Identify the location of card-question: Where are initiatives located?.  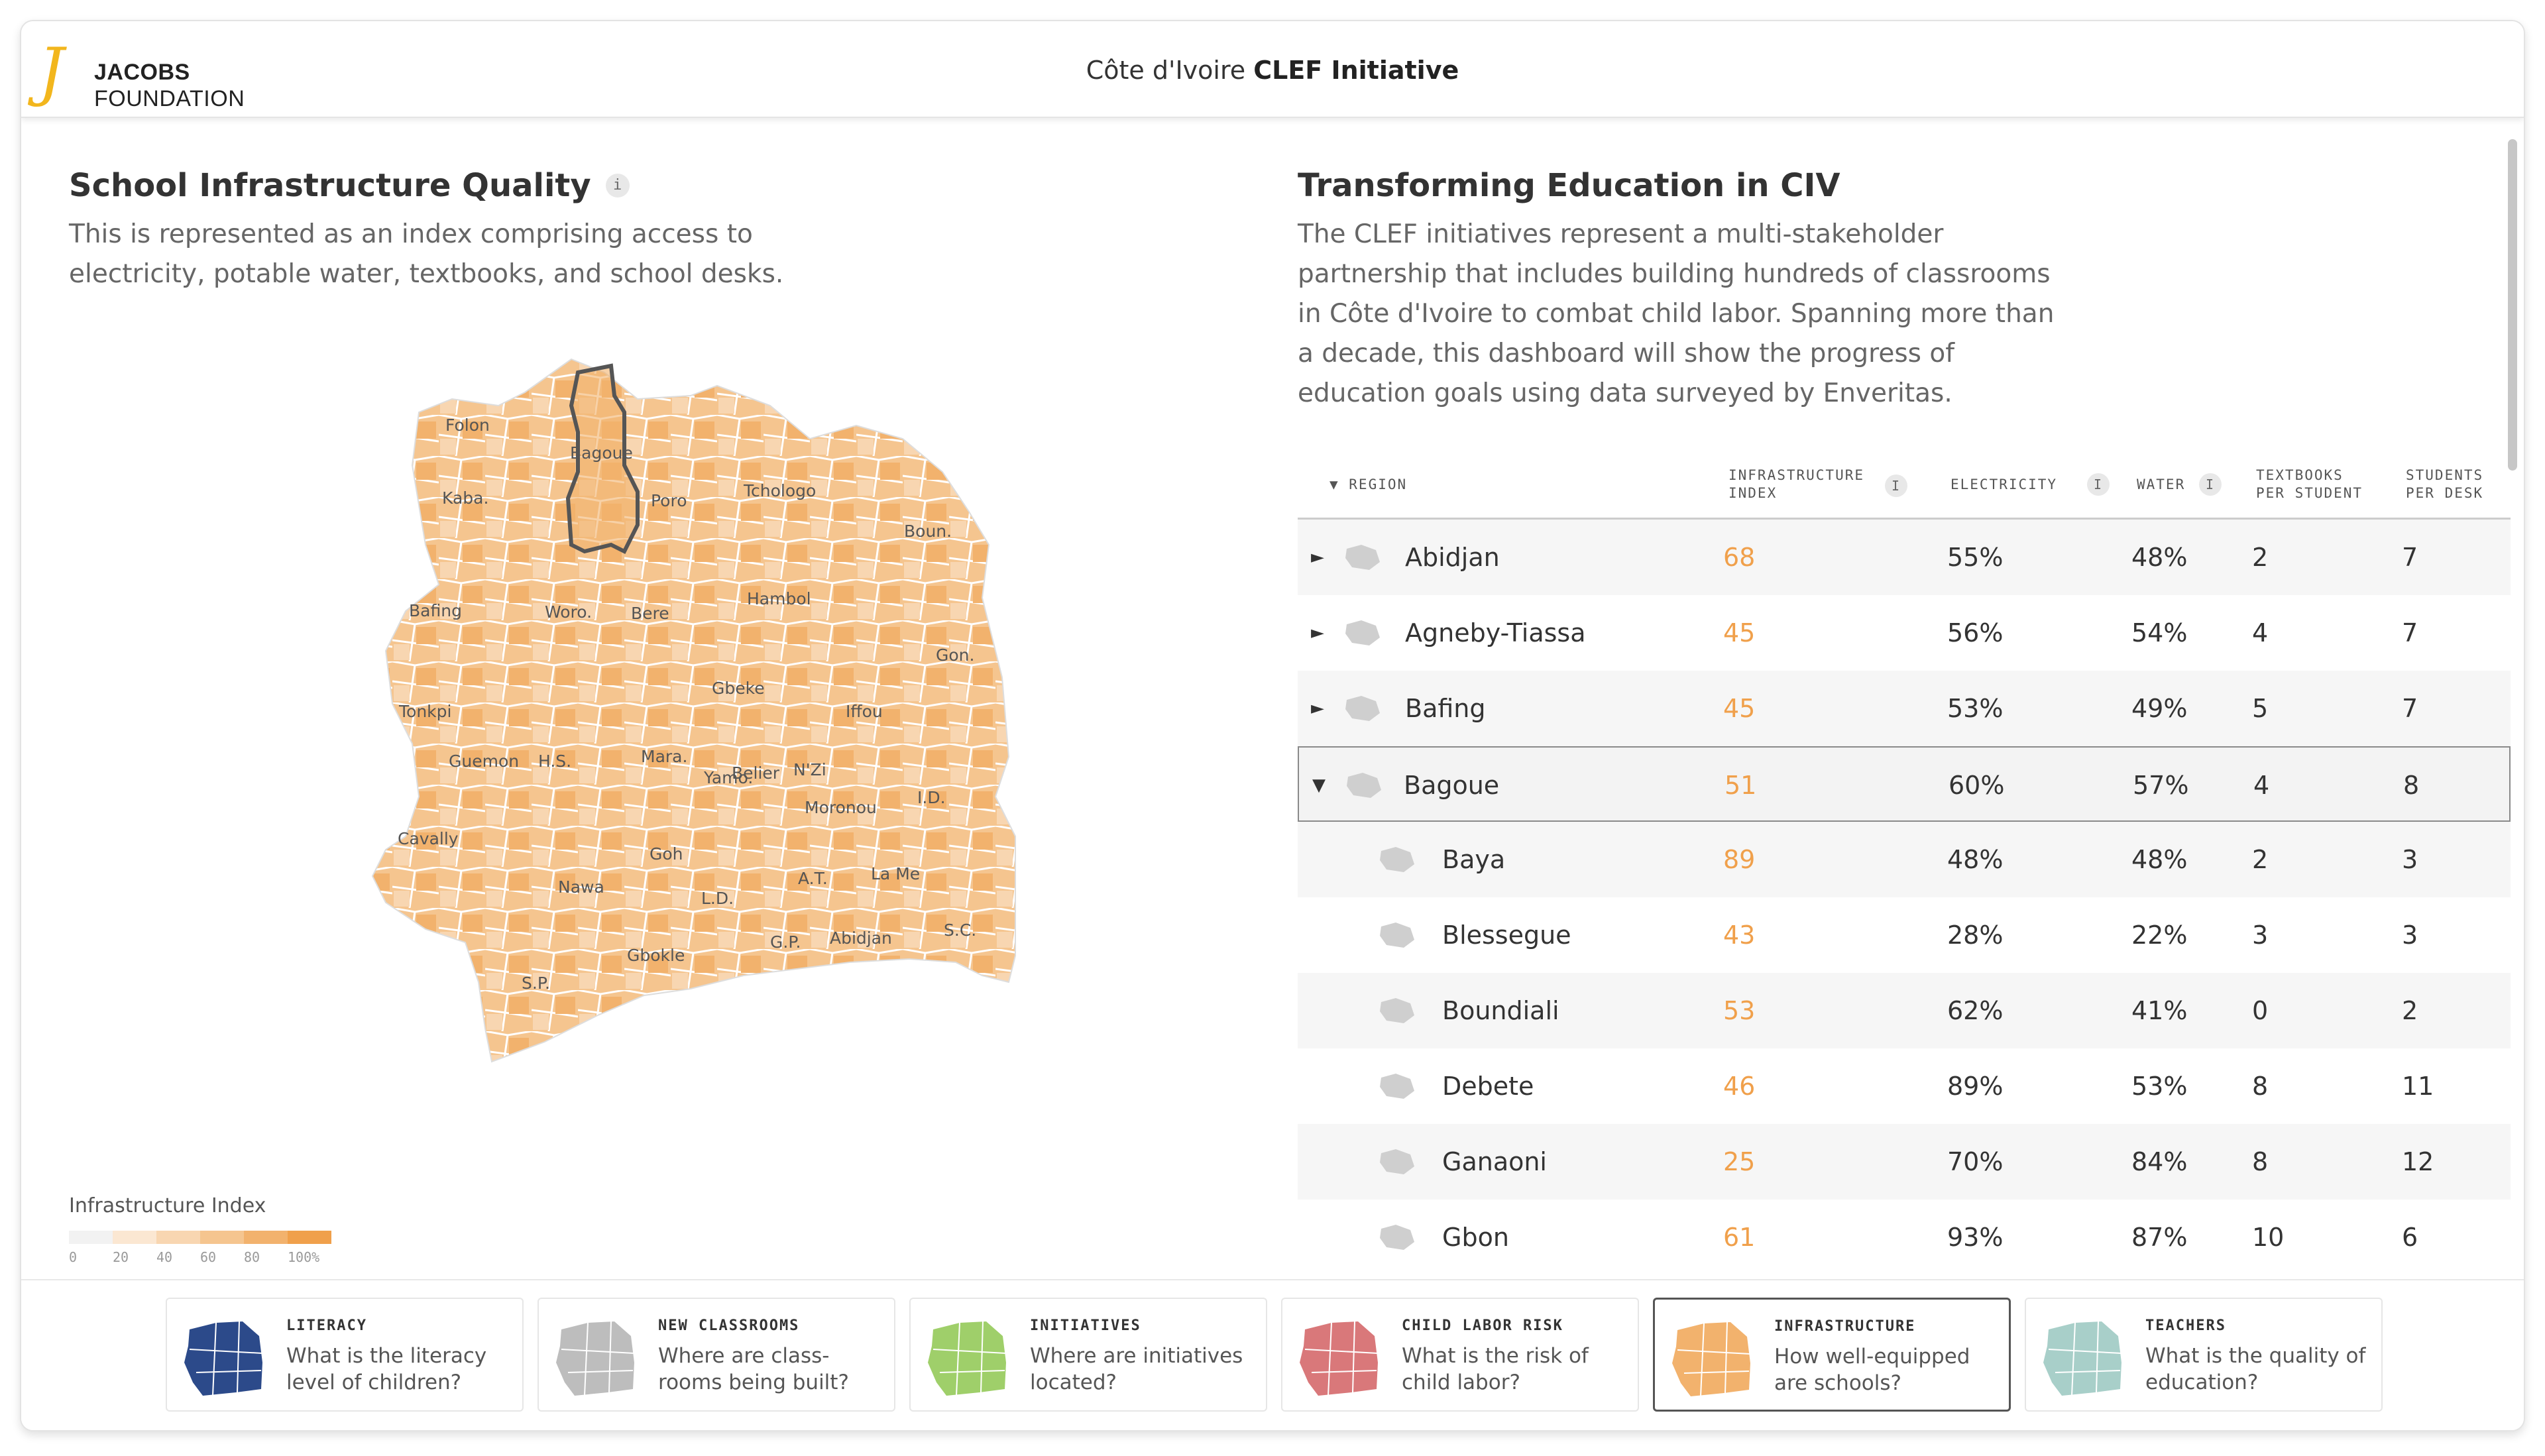
(1136, 1369).